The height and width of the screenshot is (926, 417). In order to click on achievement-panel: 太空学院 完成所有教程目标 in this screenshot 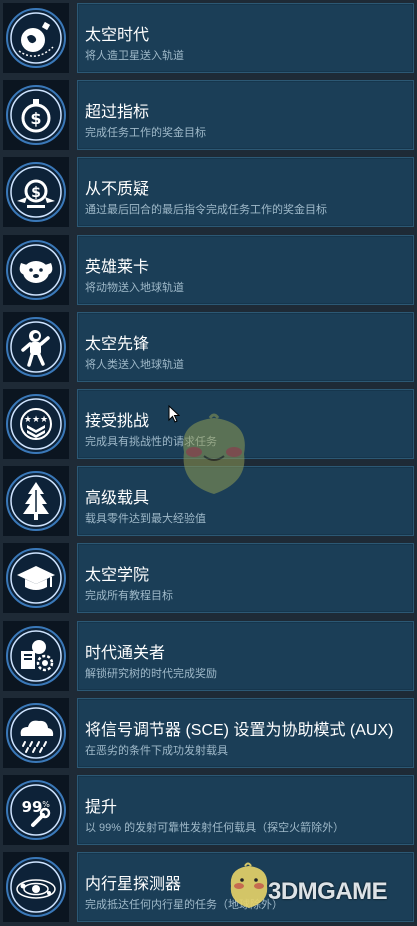, I will do `click(245, 578)`.